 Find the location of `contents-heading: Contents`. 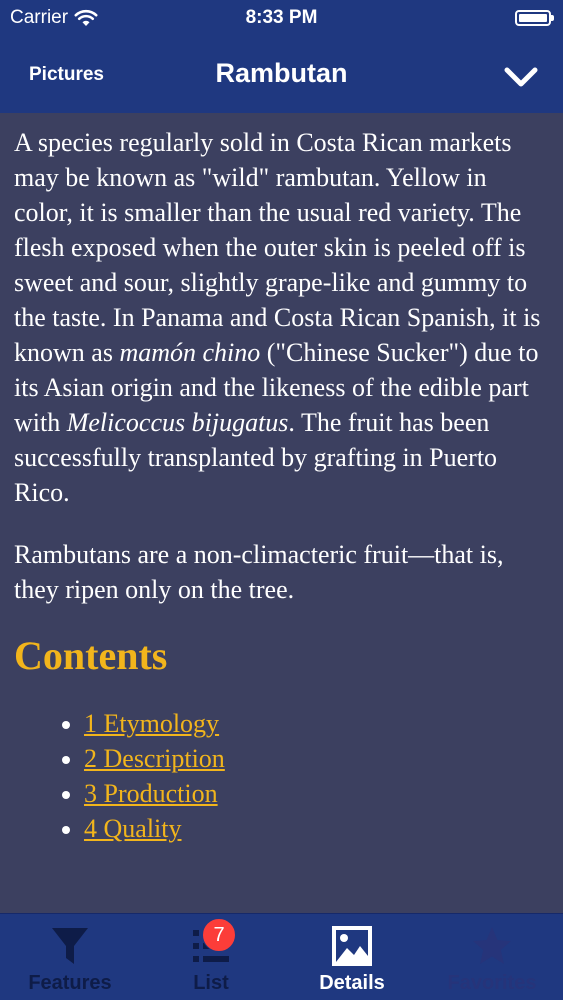

contents-heading: Contents is located at coordinates (91, 655).